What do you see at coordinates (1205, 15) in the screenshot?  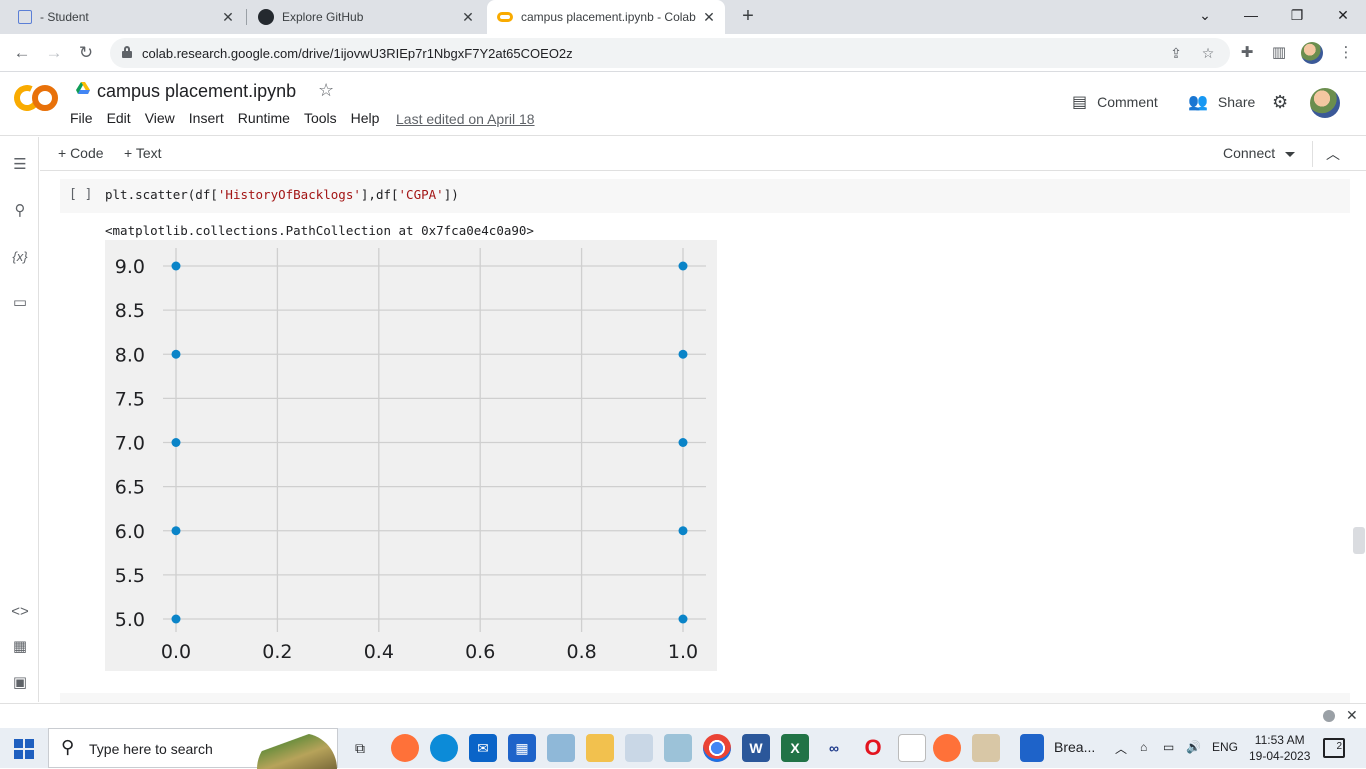 I see `tab-search-icon: ⌄` at bounding box center [1205, 15].